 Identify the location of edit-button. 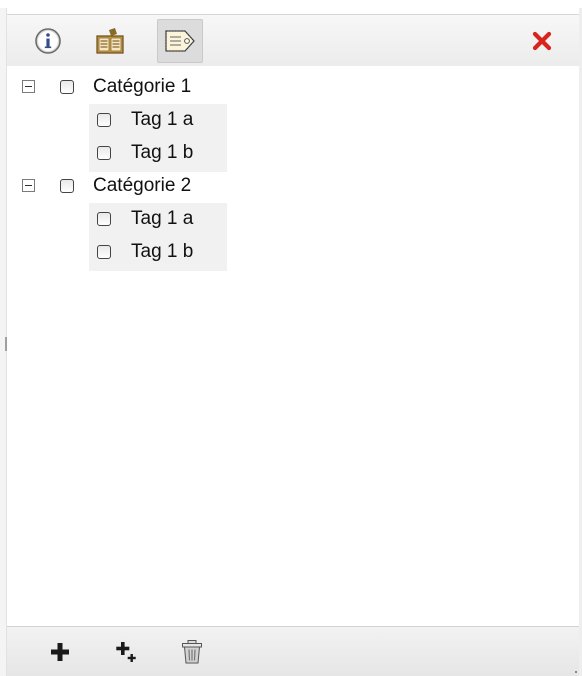
(110, 41).